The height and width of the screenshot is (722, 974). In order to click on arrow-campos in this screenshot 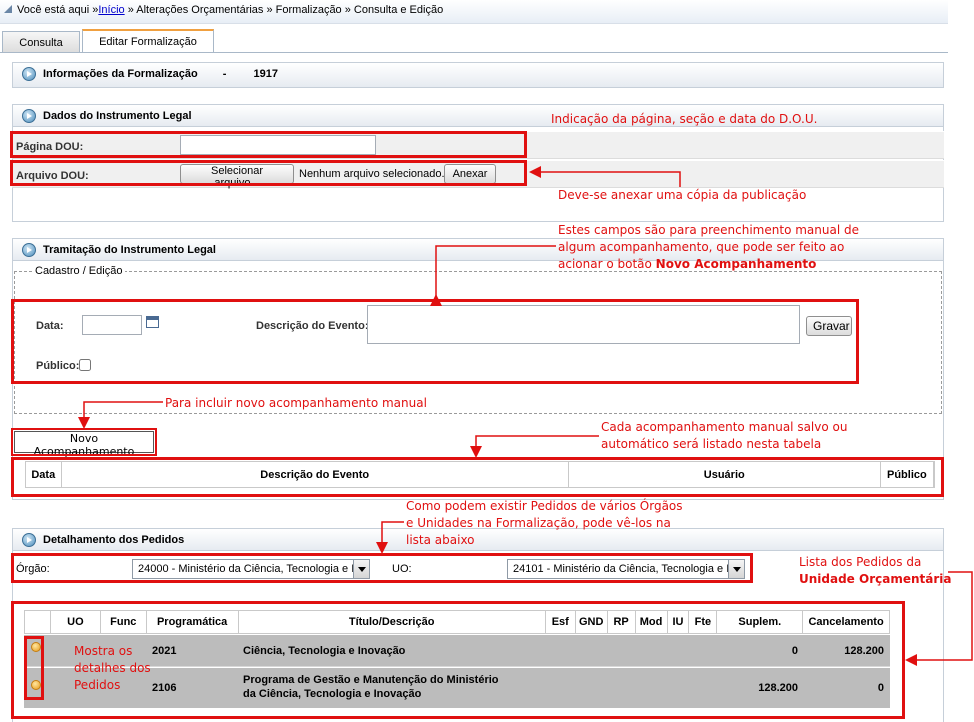, I will do `click(493, 275)`.